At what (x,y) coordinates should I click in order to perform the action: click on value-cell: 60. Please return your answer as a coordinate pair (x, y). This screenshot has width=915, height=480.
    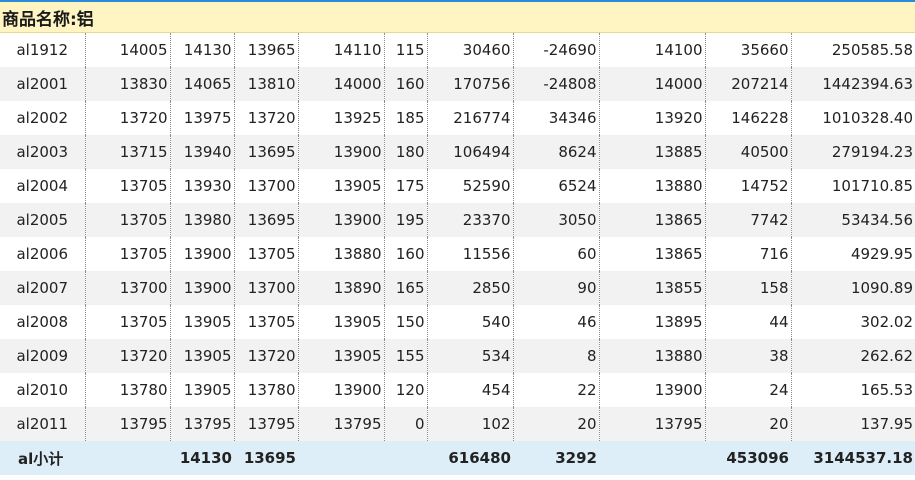
    Looking at the image, I should click on (556, 254).